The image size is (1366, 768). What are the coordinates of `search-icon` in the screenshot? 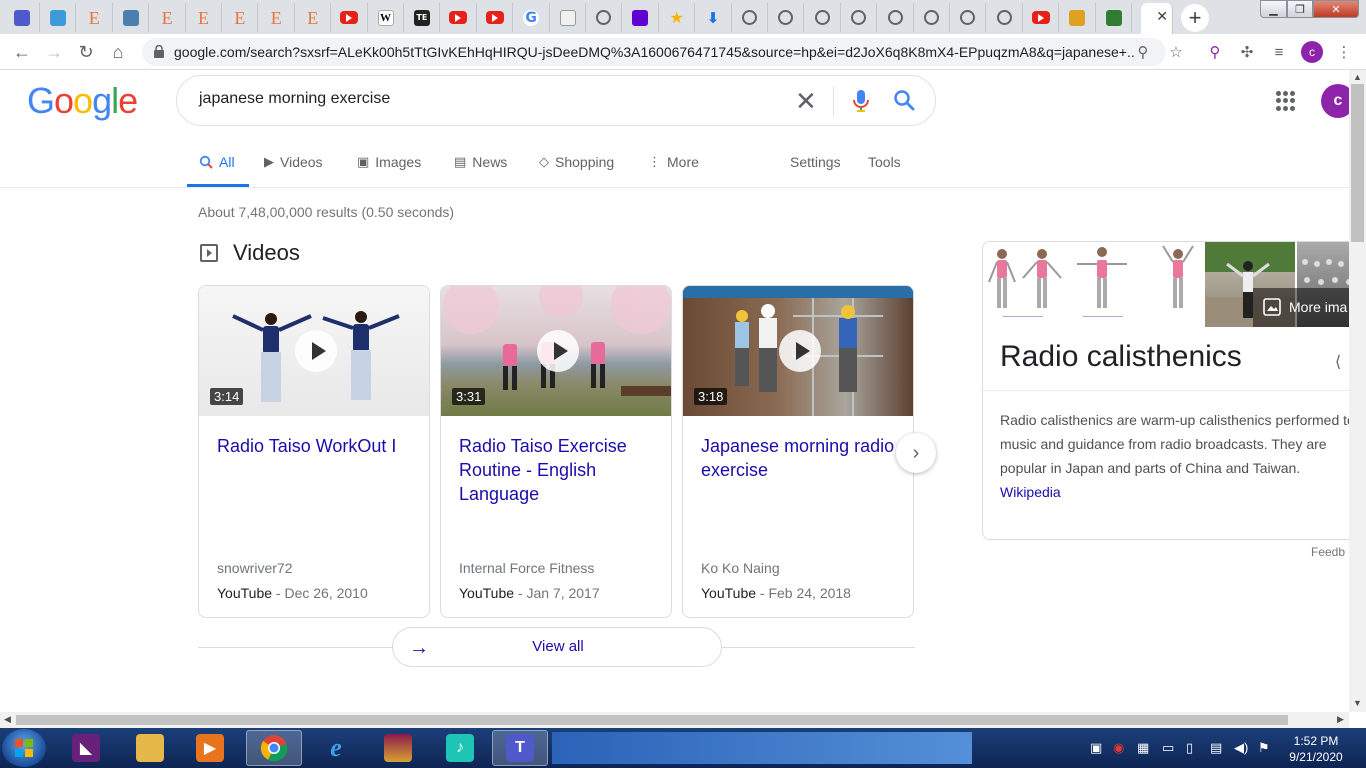 It's located at (904, 100).